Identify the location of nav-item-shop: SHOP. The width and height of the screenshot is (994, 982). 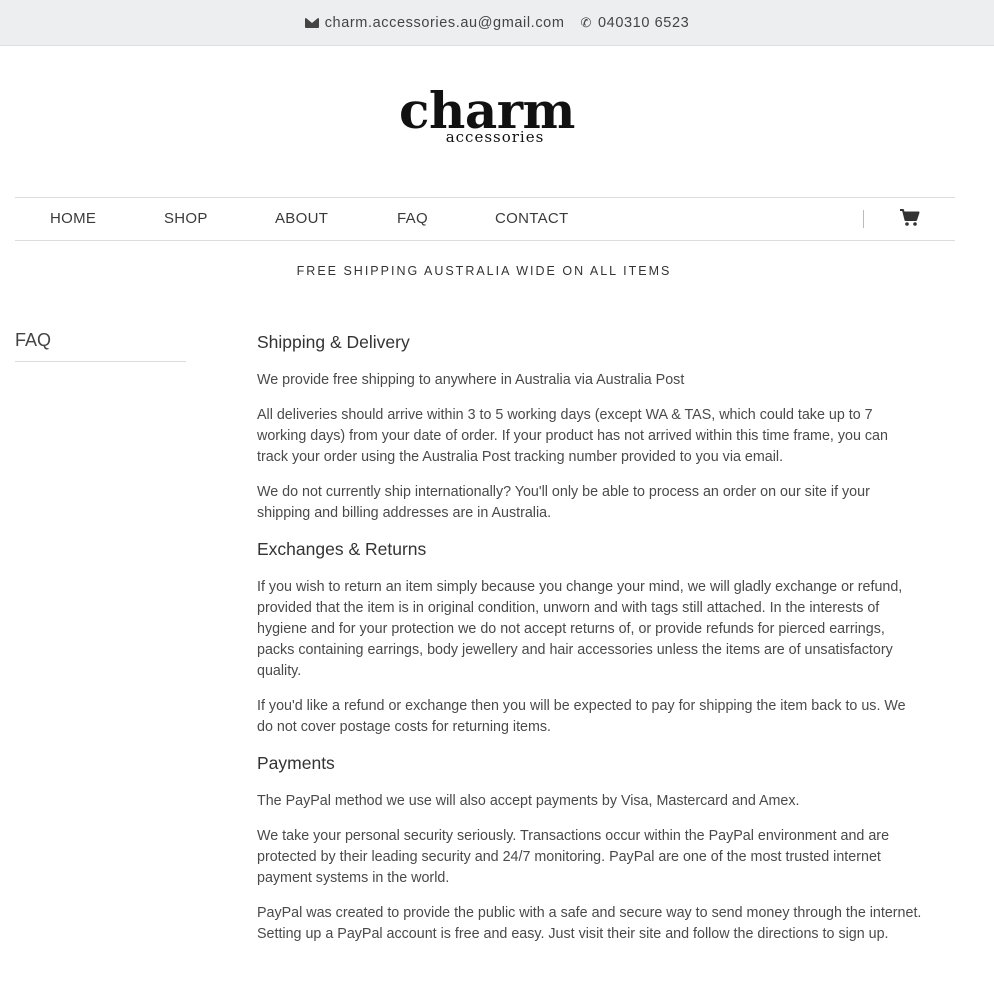
(186, 218).